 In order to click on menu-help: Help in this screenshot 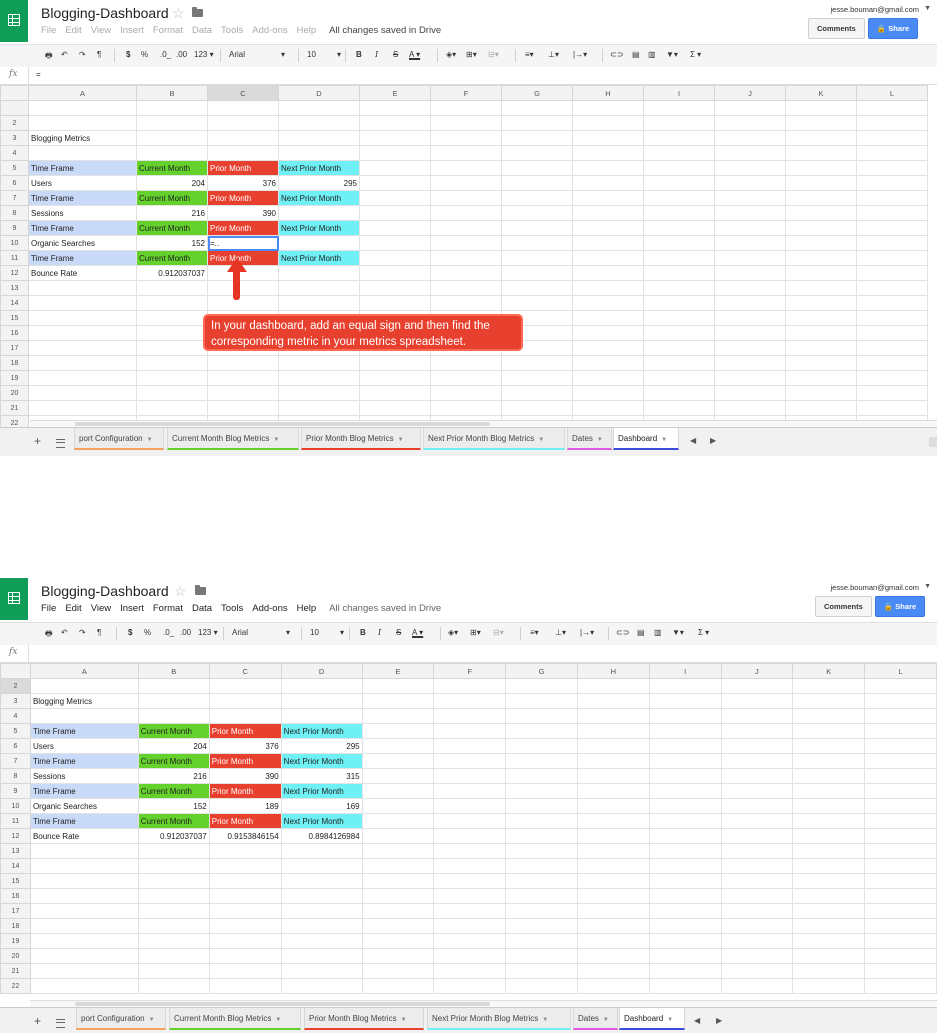, I will do `click(307, 30)`.